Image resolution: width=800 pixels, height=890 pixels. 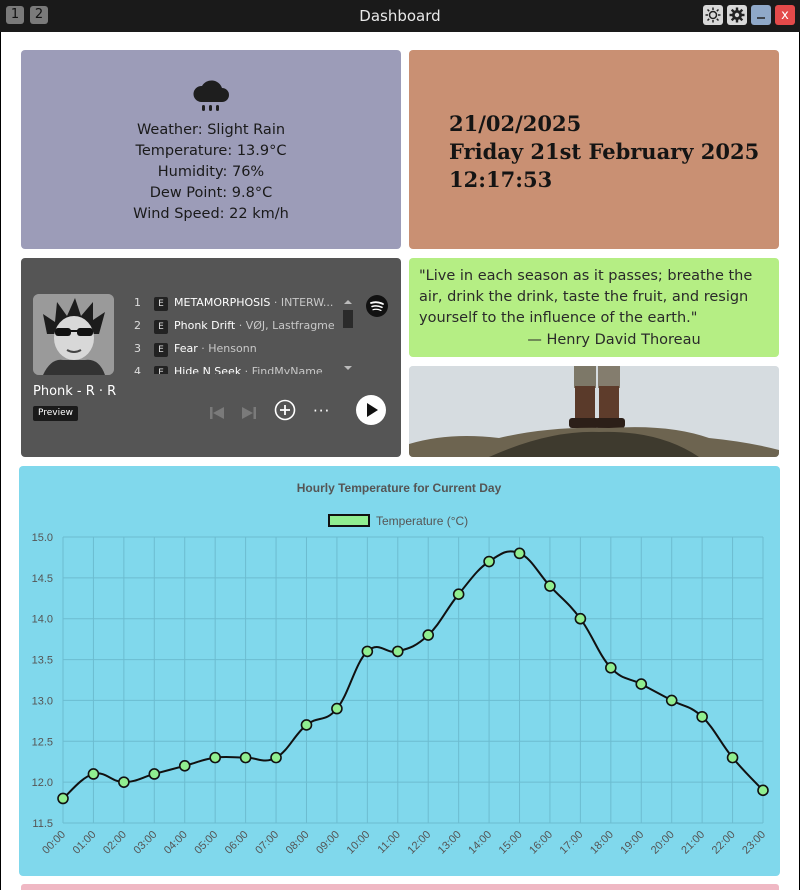 What do you see at coordinates (348, 336) in the screenshot?
I see `tracklist-scrollbar` at bounding box center [348, 336].